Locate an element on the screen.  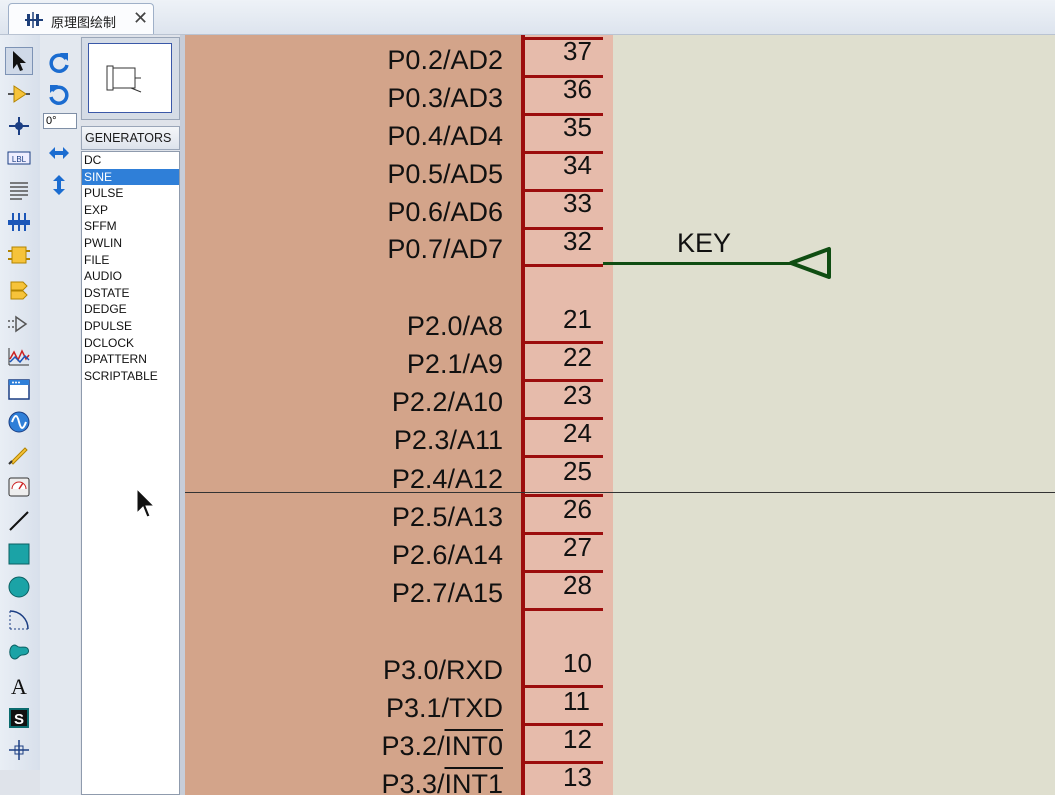
pin-number: 33 is located at coordinates (577, 203).